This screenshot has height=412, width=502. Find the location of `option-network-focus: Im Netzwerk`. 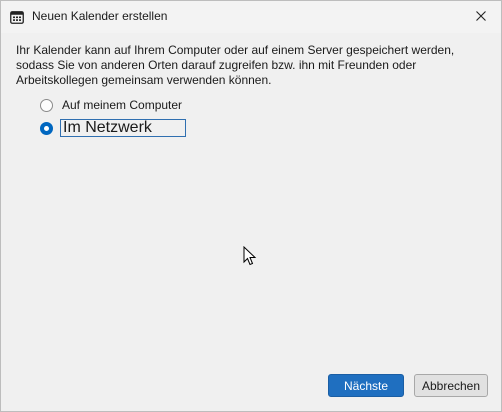

option-network-focus: Im Netzwerk is located at coordinates (123, 128).